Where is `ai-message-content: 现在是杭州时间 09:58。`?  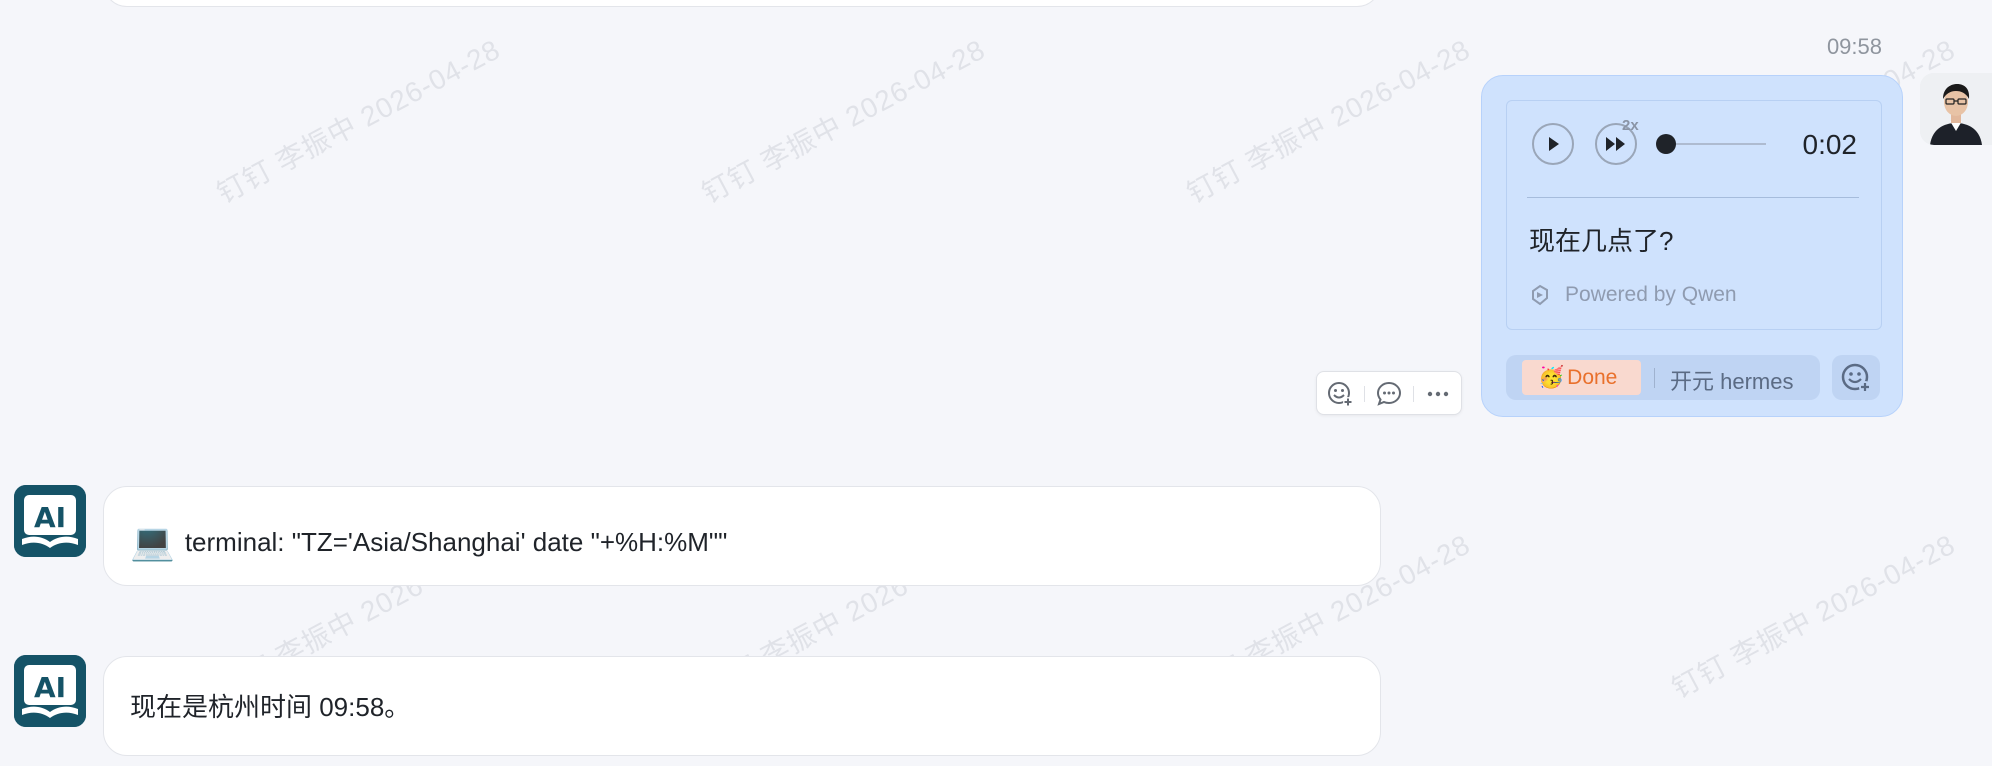
ai-message-content: 现在是杭州时间 09:58。 is located at coordinates (270, 705).